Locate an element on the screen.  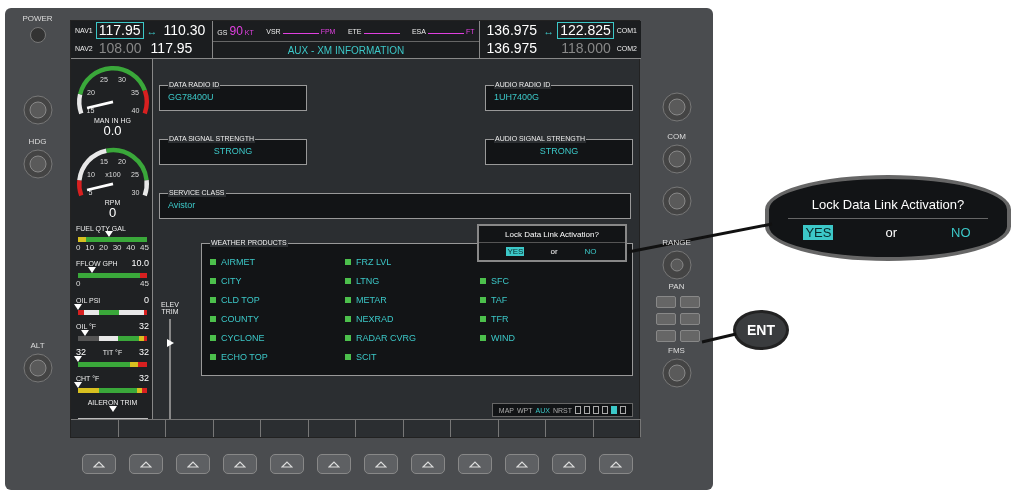
joystick-knob-icon is located at coordinates (676, 265).